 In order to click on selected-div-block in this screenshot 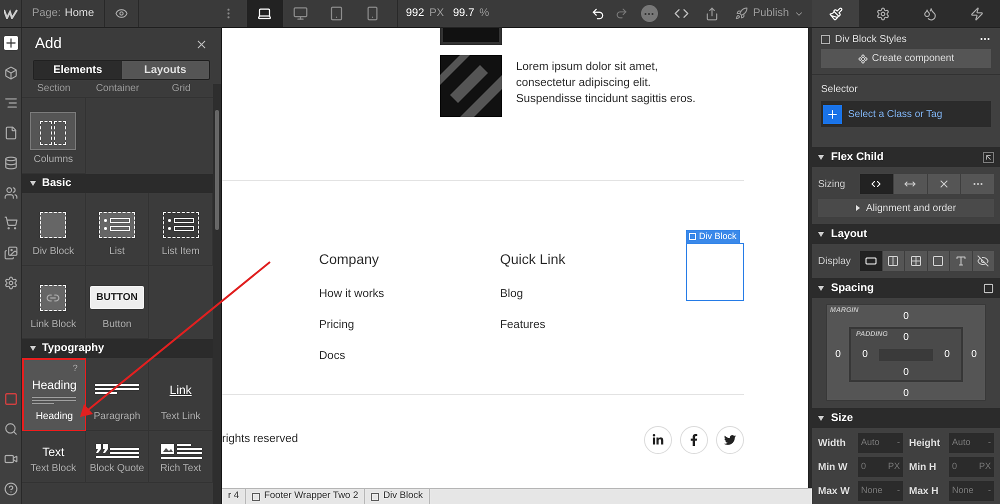, I will do `click(715, 272)`.